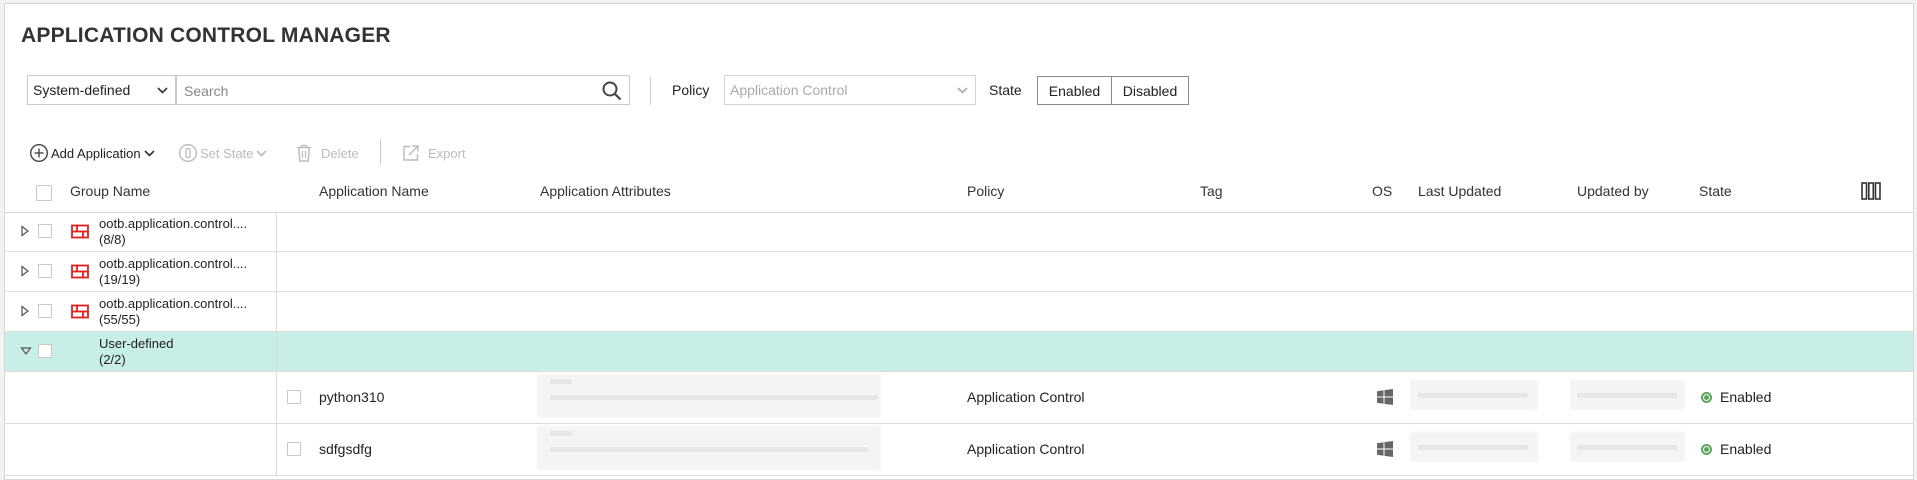 This screenshot has height=480, width=1917. I want to click on state-disabled-toggle: Disabled, so click(1150, 90).